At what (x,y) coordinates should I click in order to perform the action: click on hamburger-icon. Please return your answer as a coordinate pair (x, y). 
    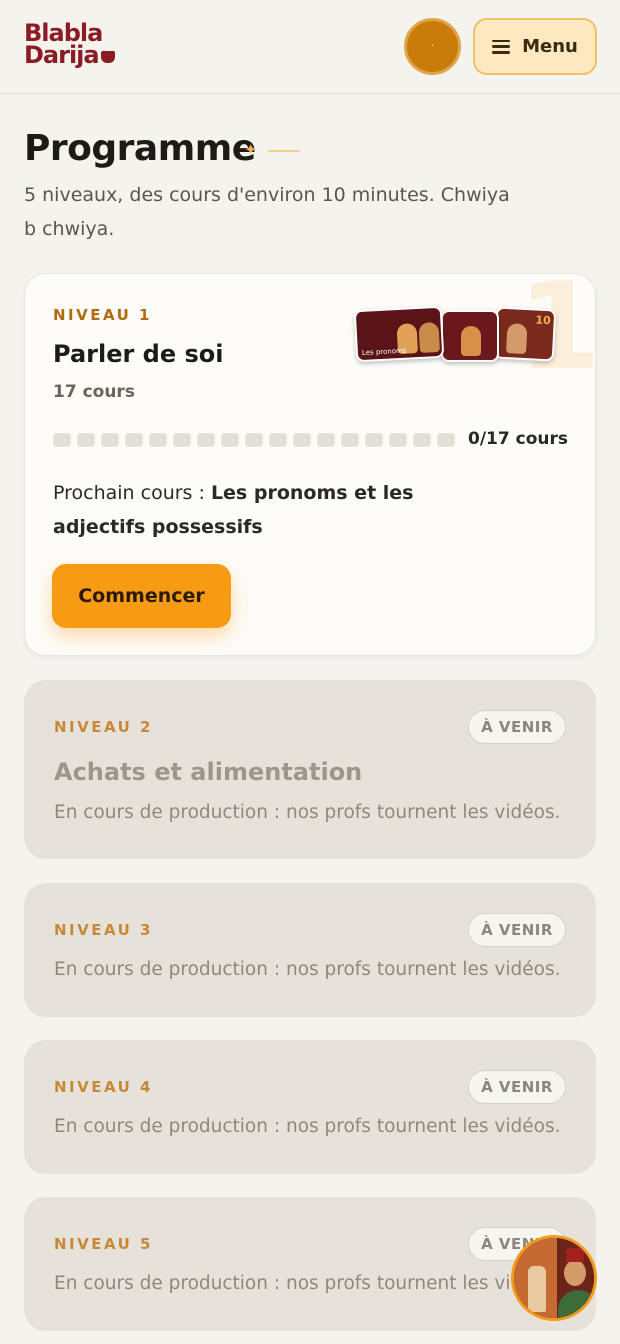
    Looking at the image, I should click on (501, 46).